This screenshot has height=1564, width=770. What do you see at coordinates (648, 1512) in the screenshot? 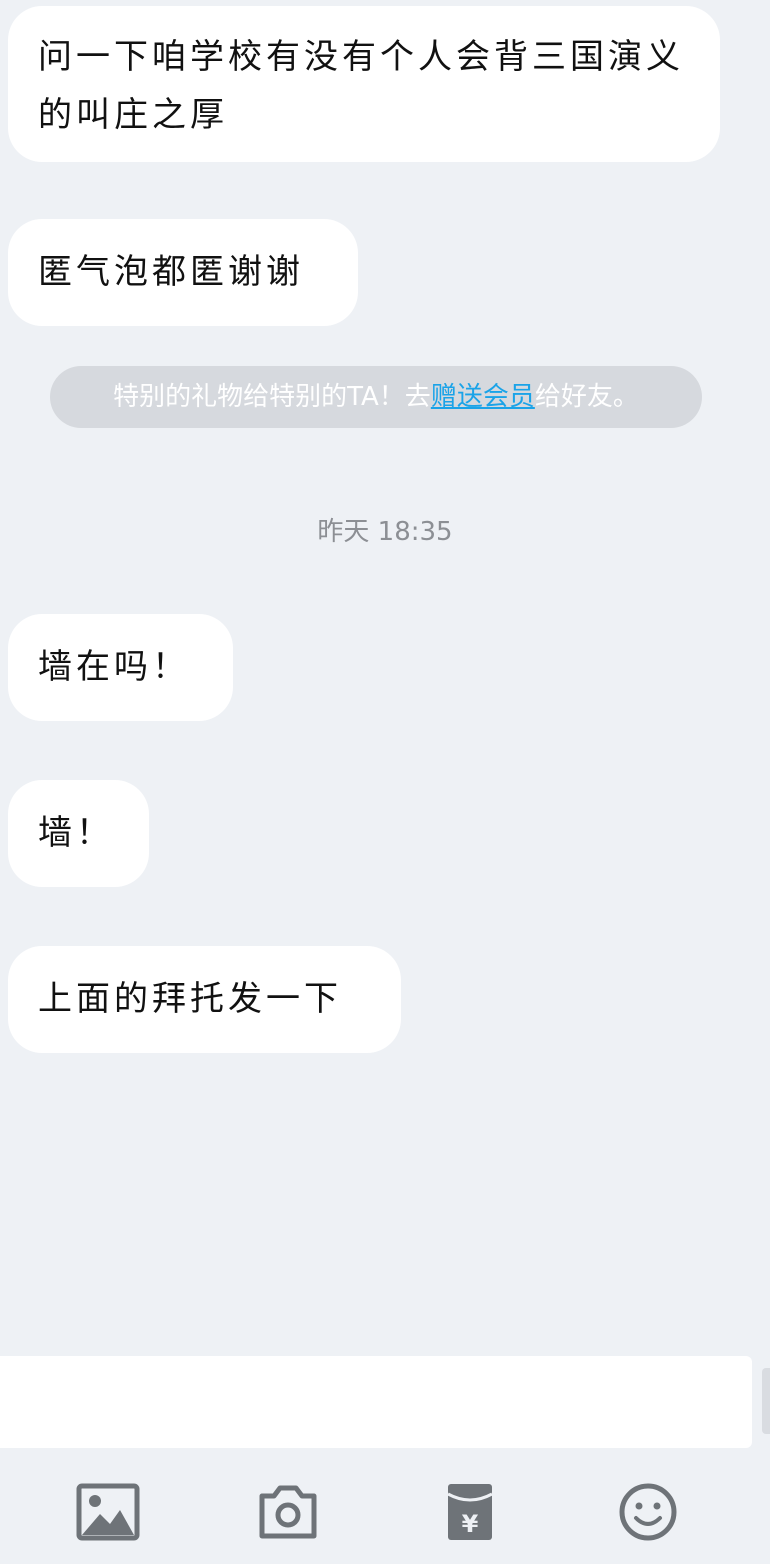
I see `emoji-icon` at bounding box center [648, 1512].